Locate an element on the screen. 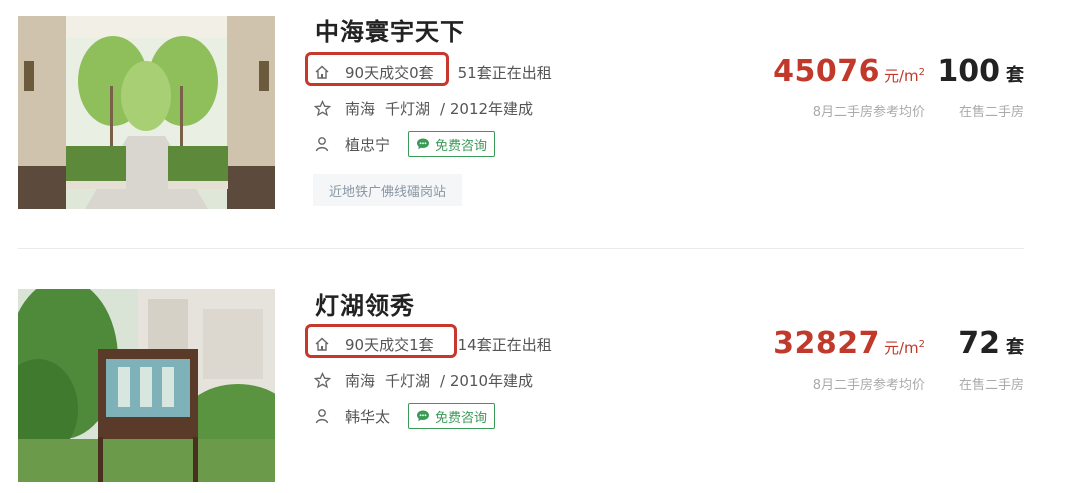  location-row: 南海 千灯湖 / 2010年建成 is located at coordinates (423, 380).